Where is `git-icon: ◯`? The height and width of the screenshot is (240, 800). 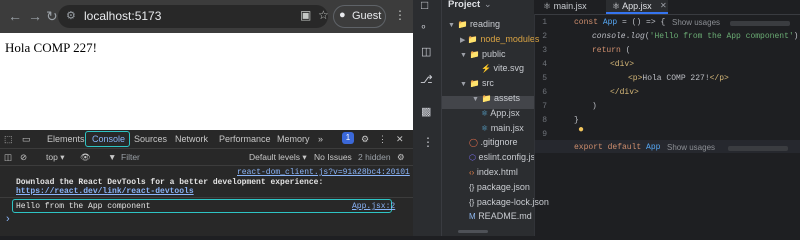
git-icon: ◯ is located at coordinates (473, 143).